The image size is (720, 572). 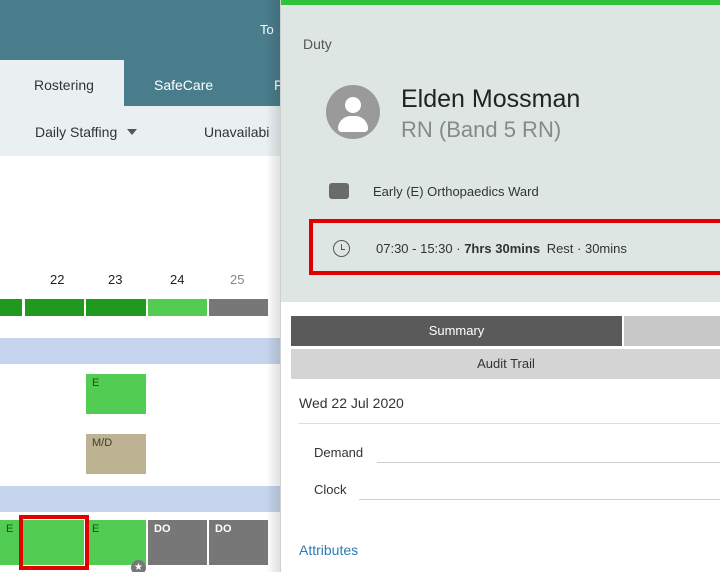 I want to click on divider, so click(x=509, y=423).